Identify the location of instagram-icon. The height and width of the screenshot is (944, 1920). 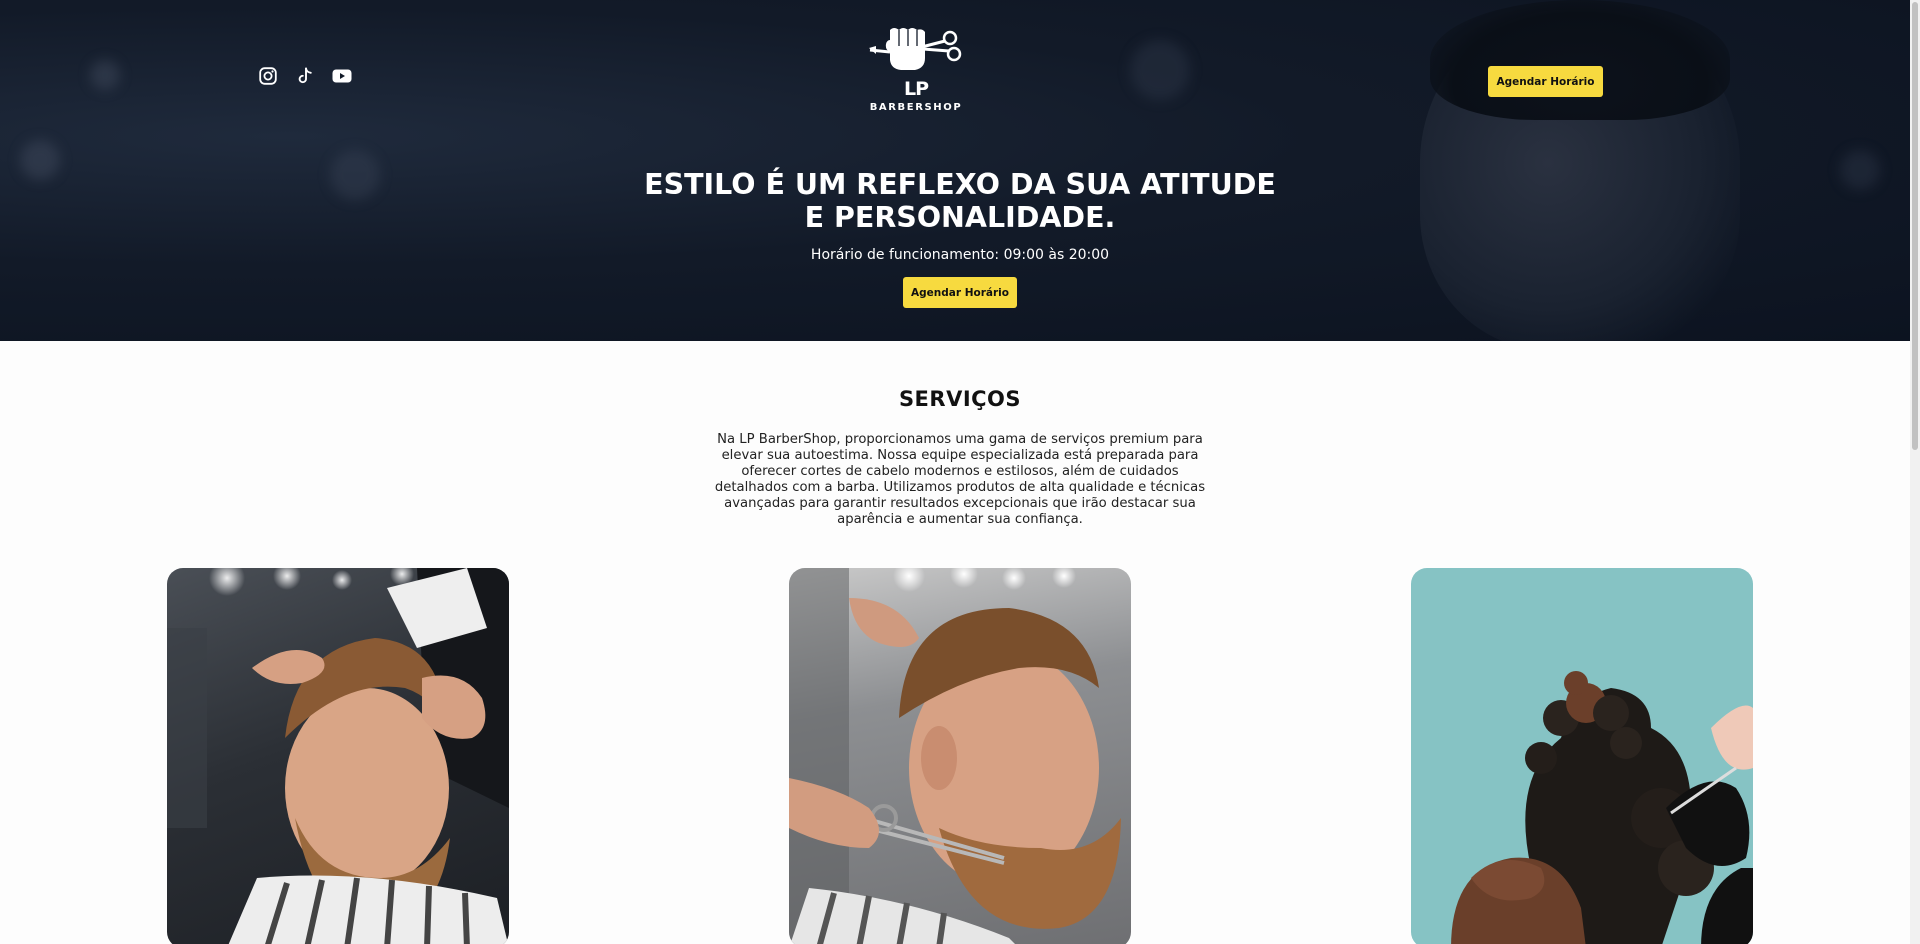
(268, 76).